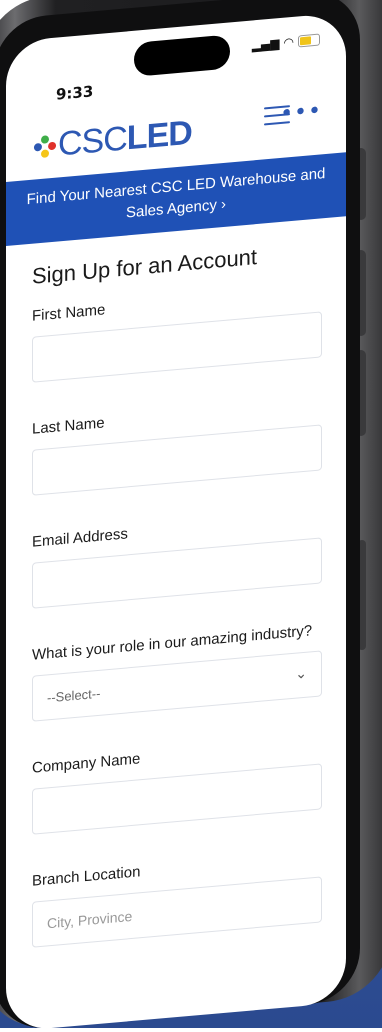  Describe the element at coordinates (182, 55) in the screenshot. I see `dynamic-island` at that location.